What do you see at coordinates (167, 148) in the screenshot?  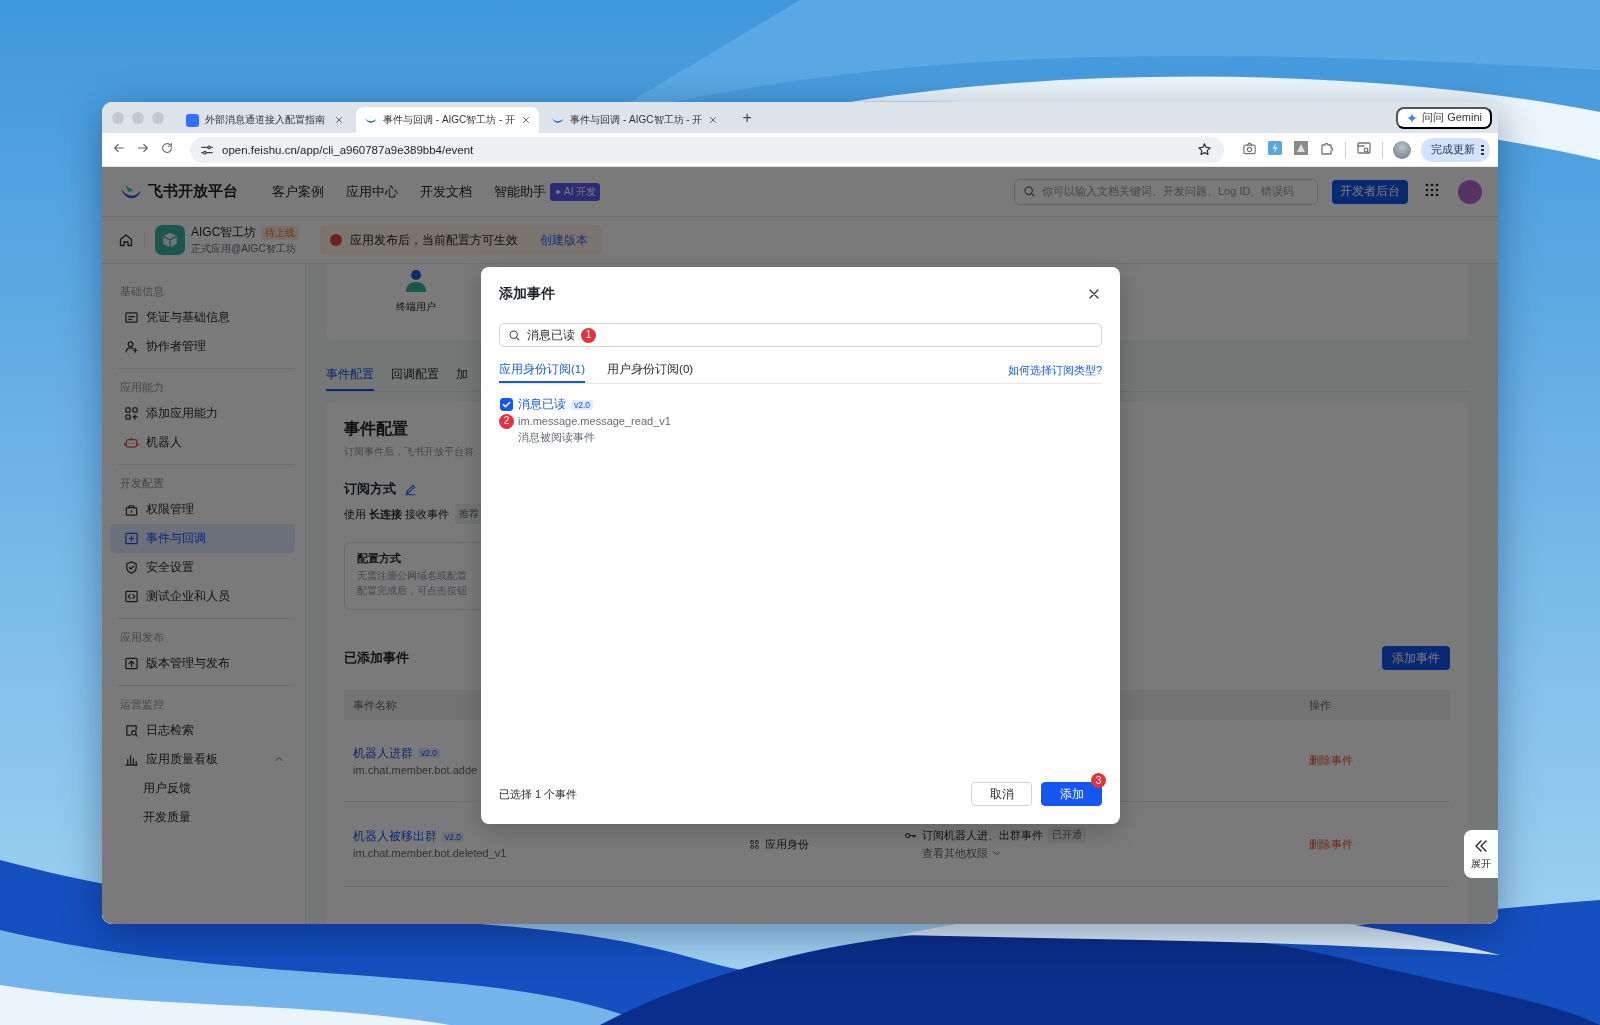 I see `reload-icon` at bounding box center [167, 148].